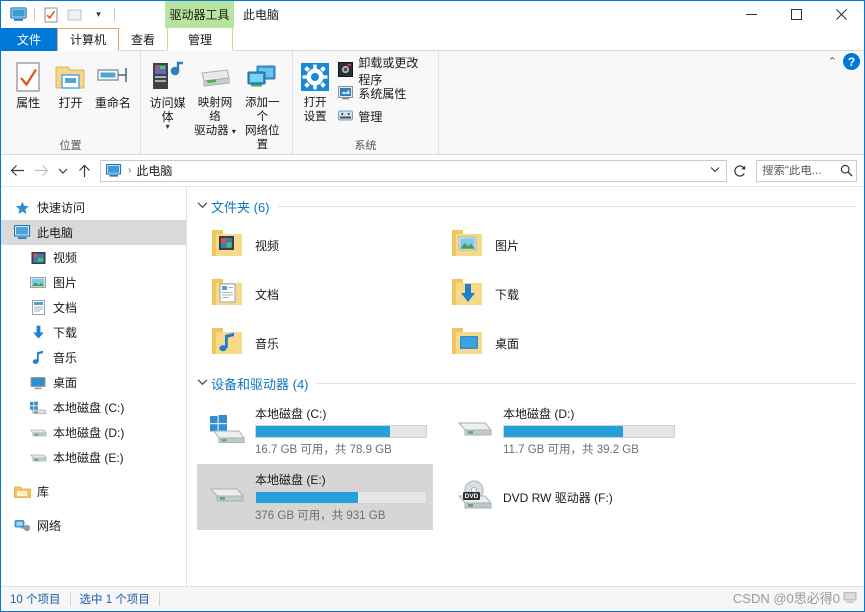 The image size is (865, 612). I want to click on folder-name: 桌面, so click(507, 344).